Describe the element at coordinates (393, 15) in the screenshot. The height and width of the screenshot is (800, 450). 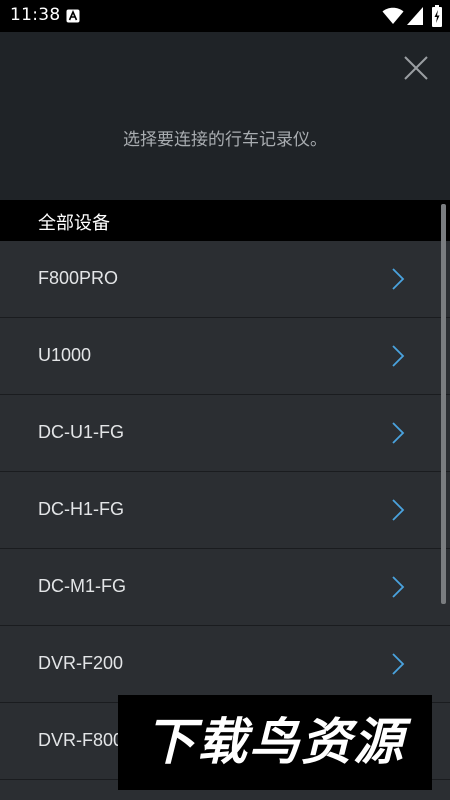
I see `wifi-icon` at that location.